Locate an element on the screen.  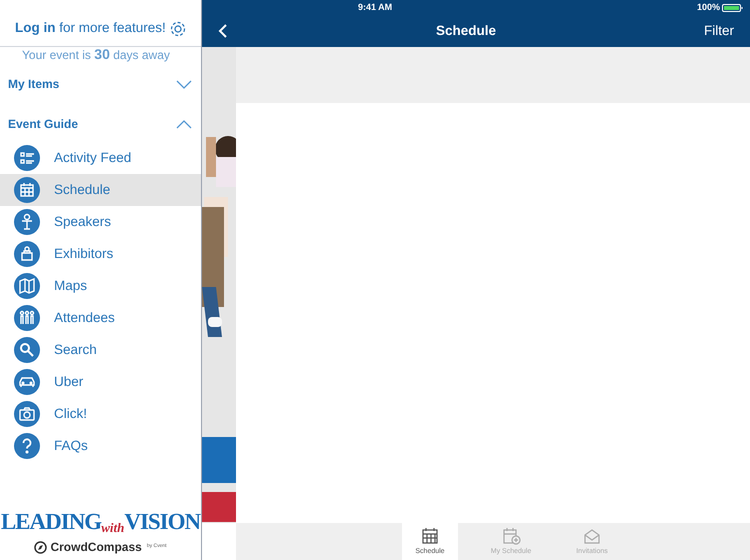
nav-title: Schedule is located at coordinates (466, 31).